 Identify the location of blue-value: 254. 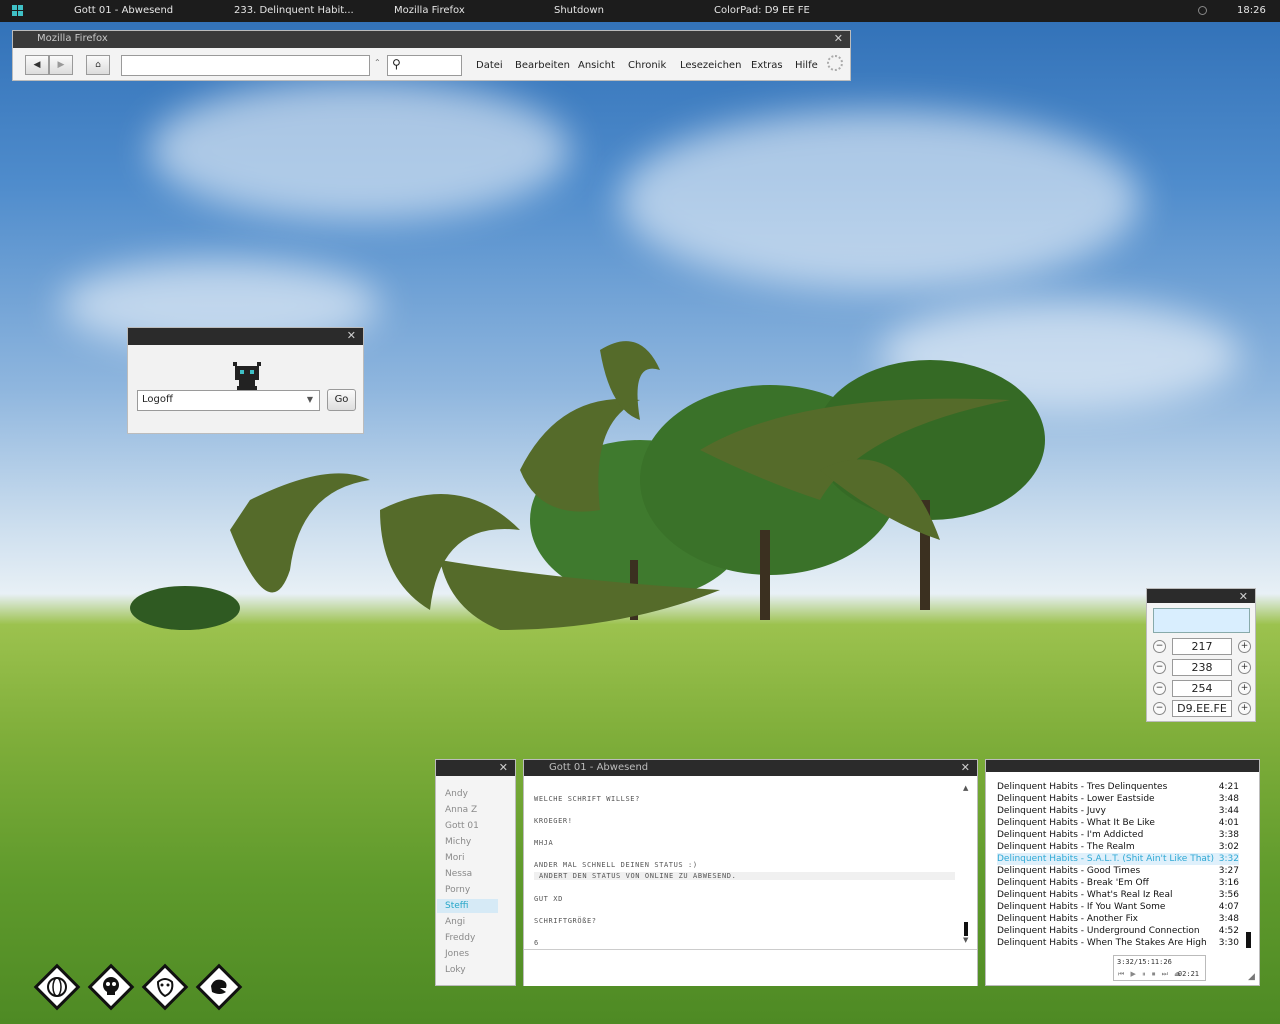
(1202, 688).